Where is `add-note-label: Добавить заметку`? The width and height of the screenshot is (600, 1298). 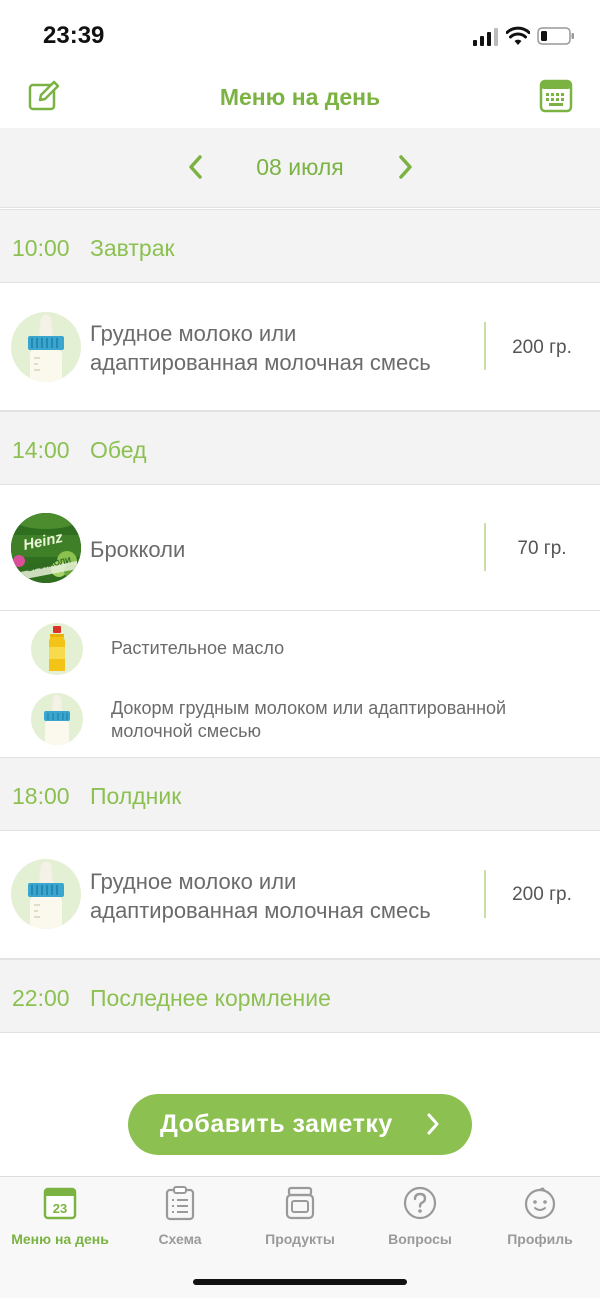 add-note-label: Добавить заметку is located at coordinates (276, 1124).